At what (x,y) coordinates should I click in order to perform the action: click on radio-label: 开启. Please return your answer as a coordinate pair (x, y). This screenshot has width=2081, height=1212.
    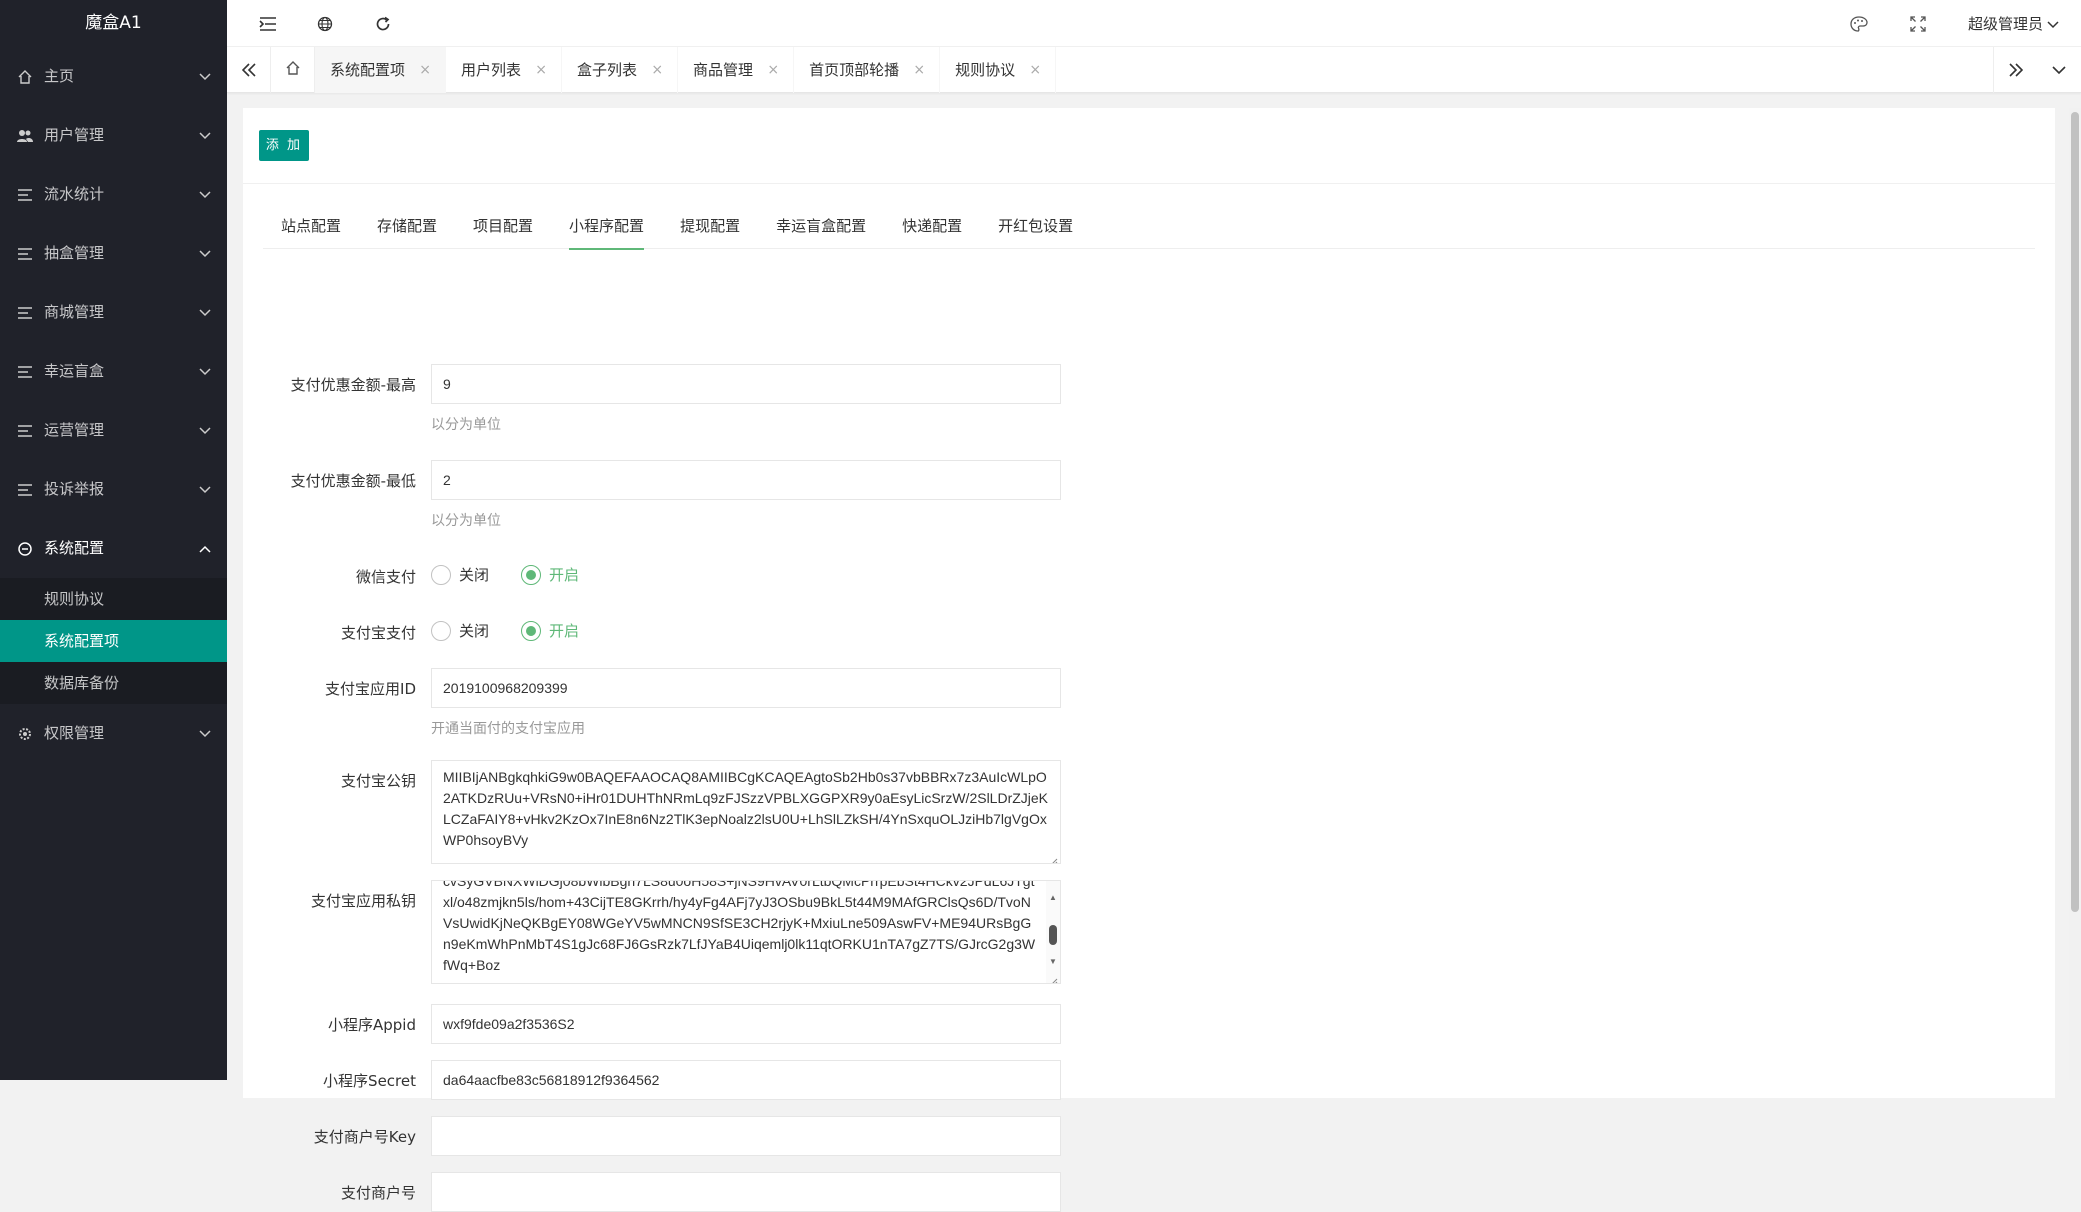
    Looking at the image, I should click on (564, 631).